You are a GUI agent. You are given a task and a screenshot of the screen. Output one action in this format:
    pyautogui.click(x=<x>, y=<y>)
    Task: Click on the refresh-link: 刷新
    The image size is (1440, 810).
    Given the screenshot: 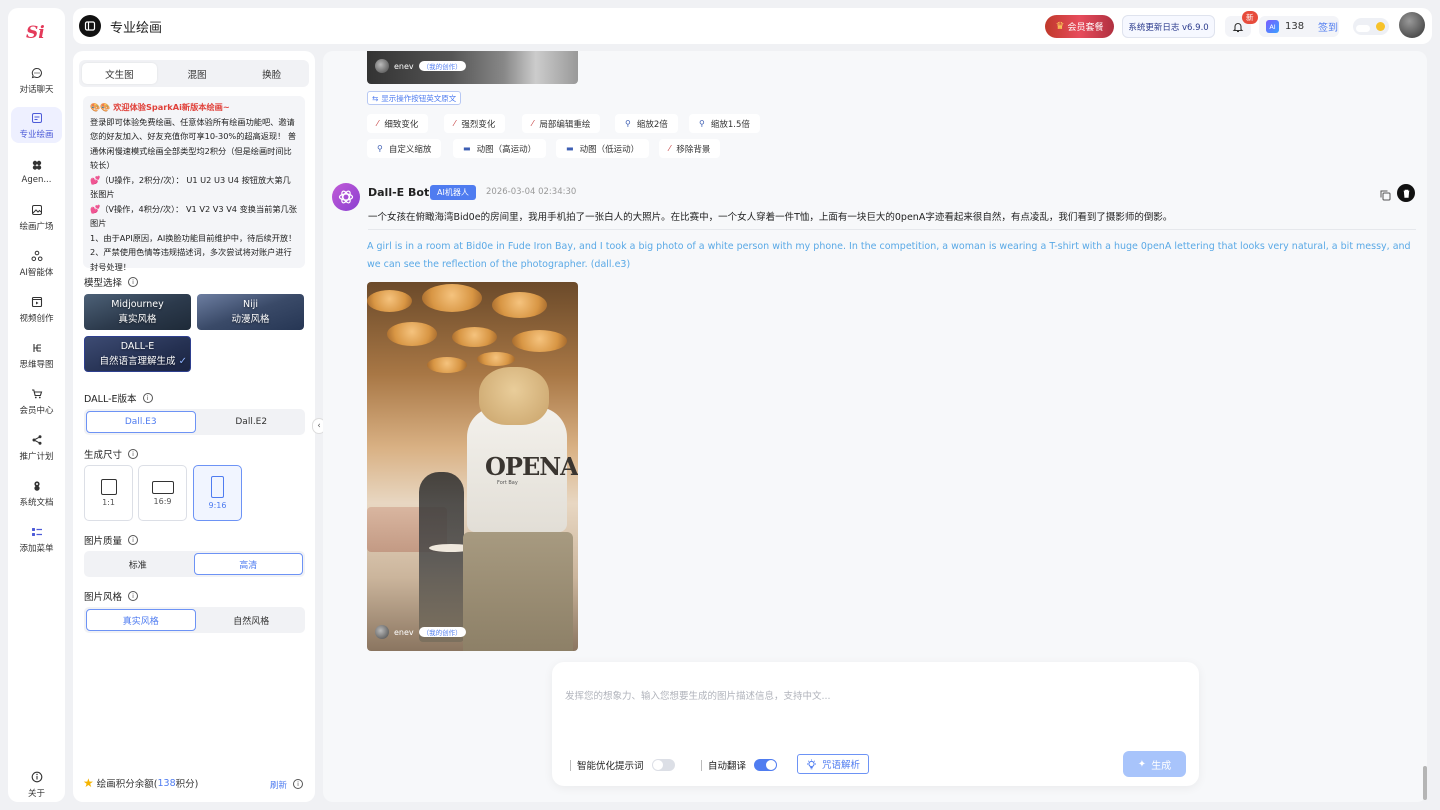 What is the action you would take?
    pyautogui.click(x=278, y=785)
    